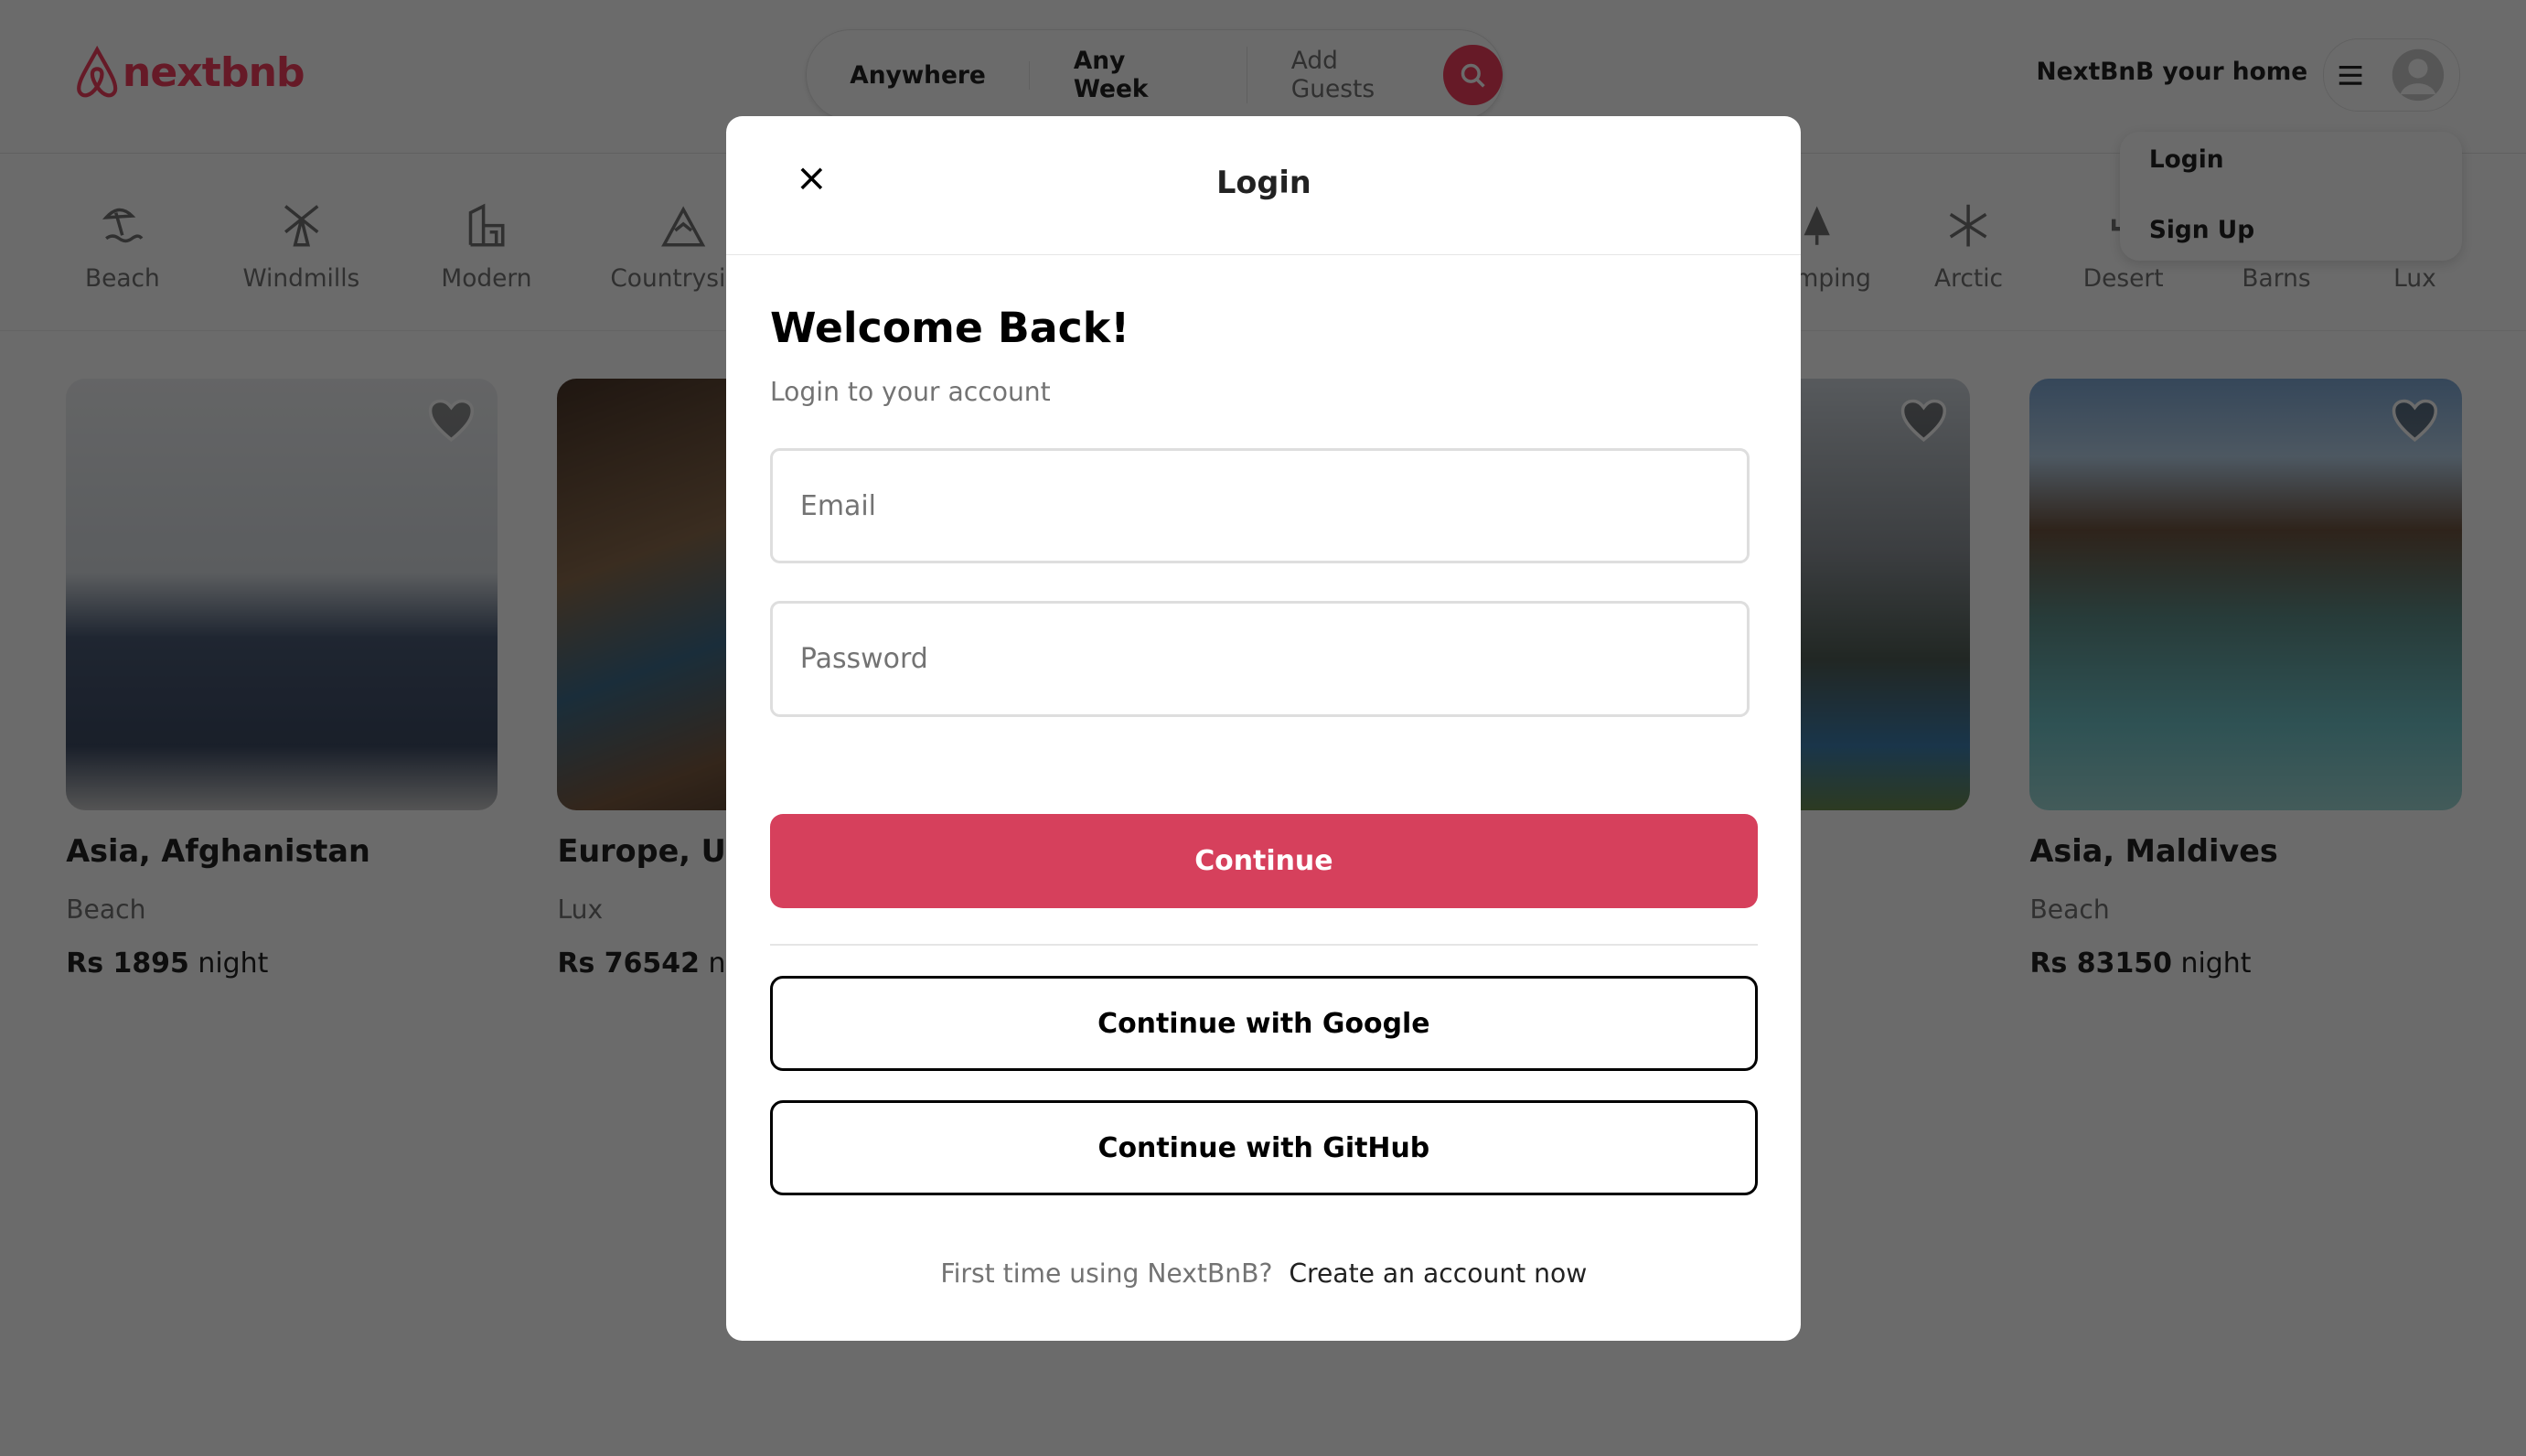 The width and height of the screenshot is (2526, 1456). Describe the element at coordinates (487, 278) in the screenshot. I see `category-label: Modern` at that location.